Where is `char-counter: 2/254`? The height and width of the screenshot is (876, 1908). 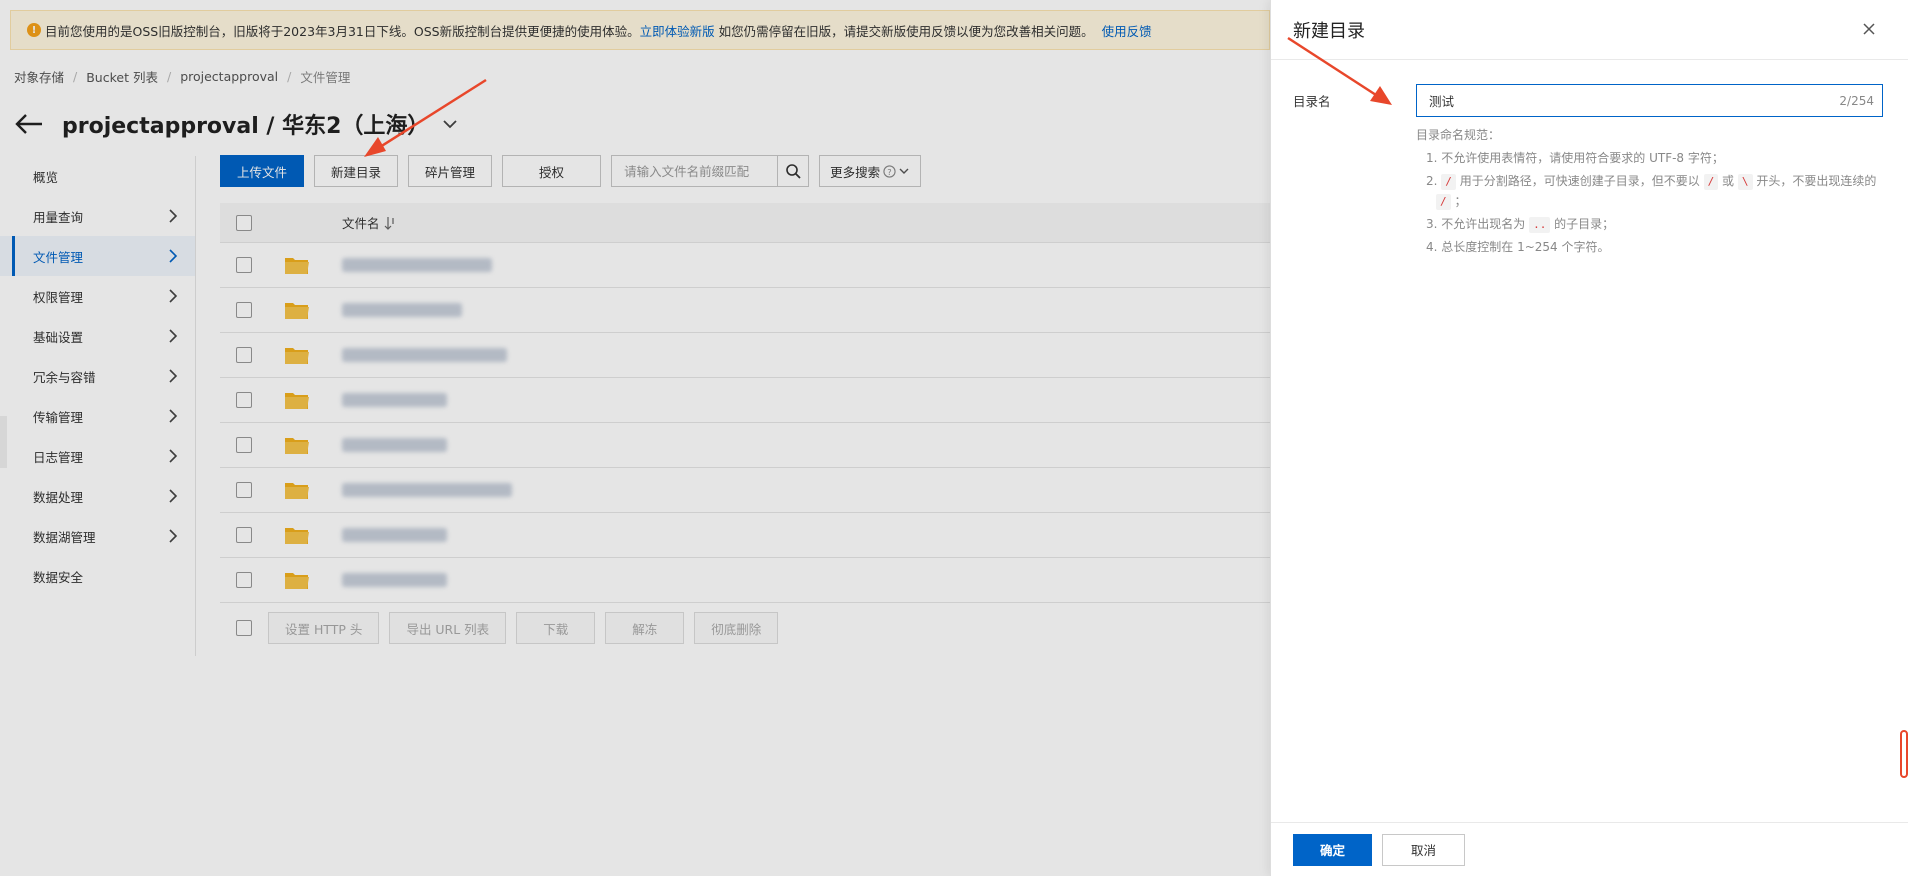
char-counter: 2/254 is located at coordinates (1856, 100).